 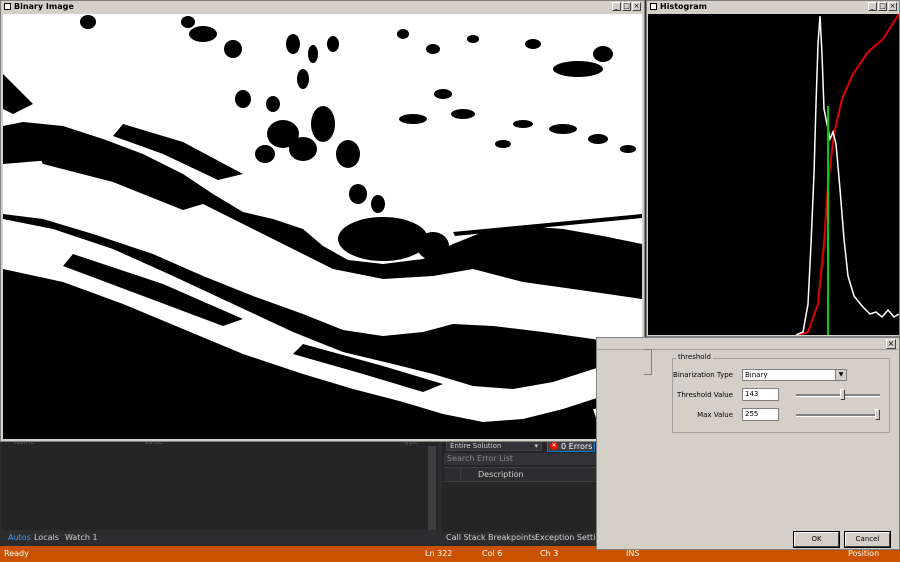 What do you see at coordinates (773, 6) in the screenshot?
I see `histogram-titlebar: Histogram _ □ ×` at bounding box center [773, 6].